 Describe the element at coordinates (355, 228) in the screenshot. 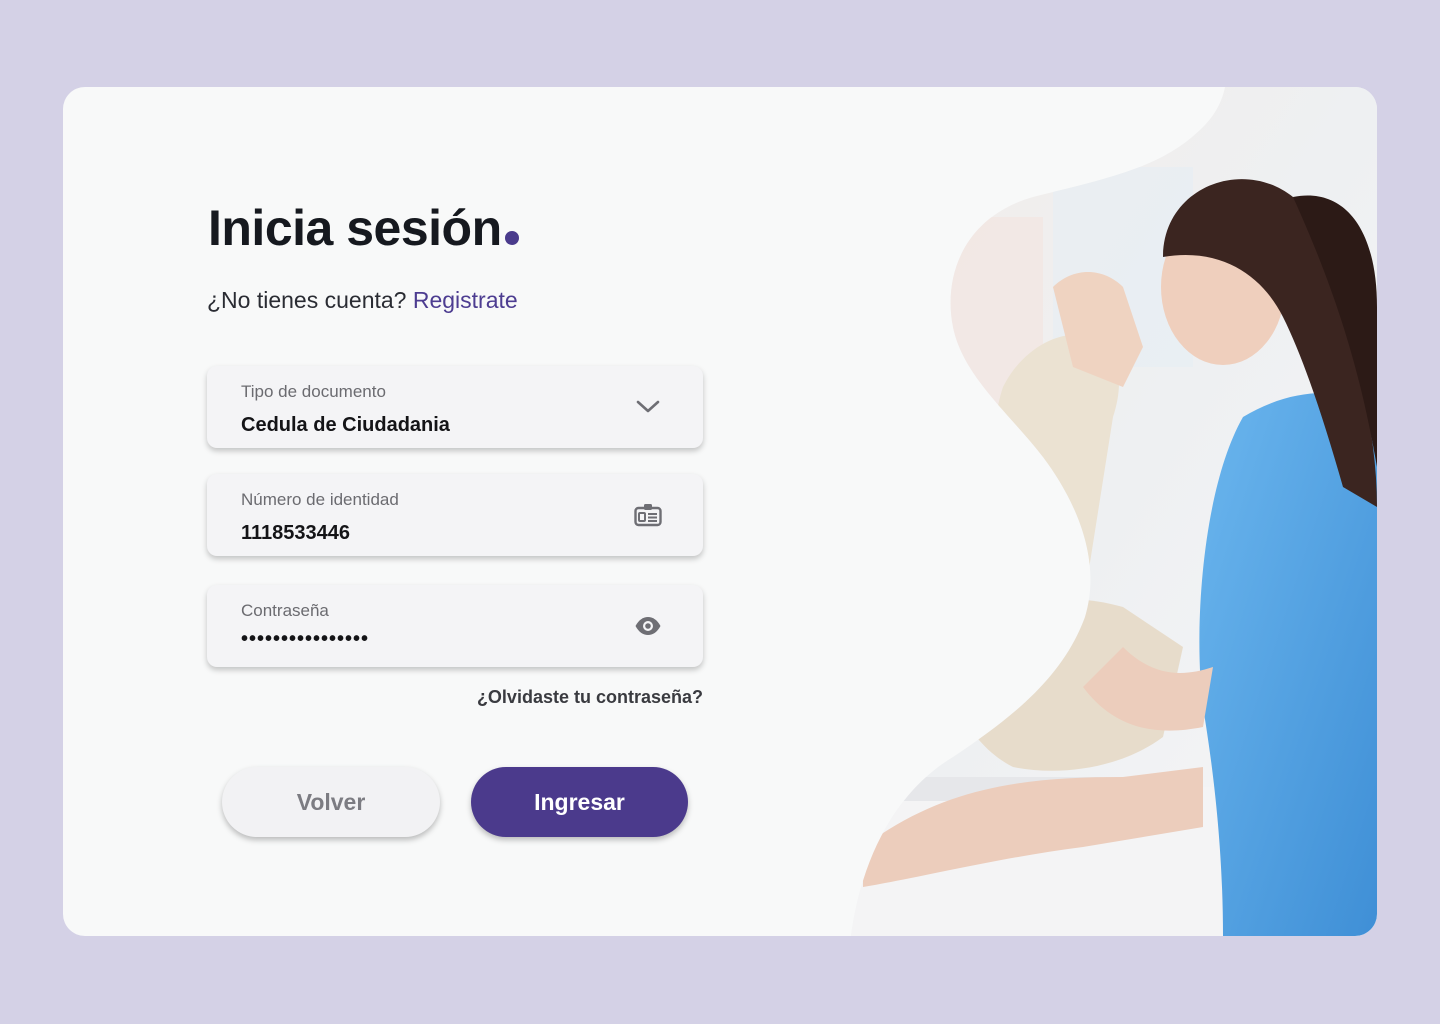

I see `page-title-text: Inicia sesión` at that location.